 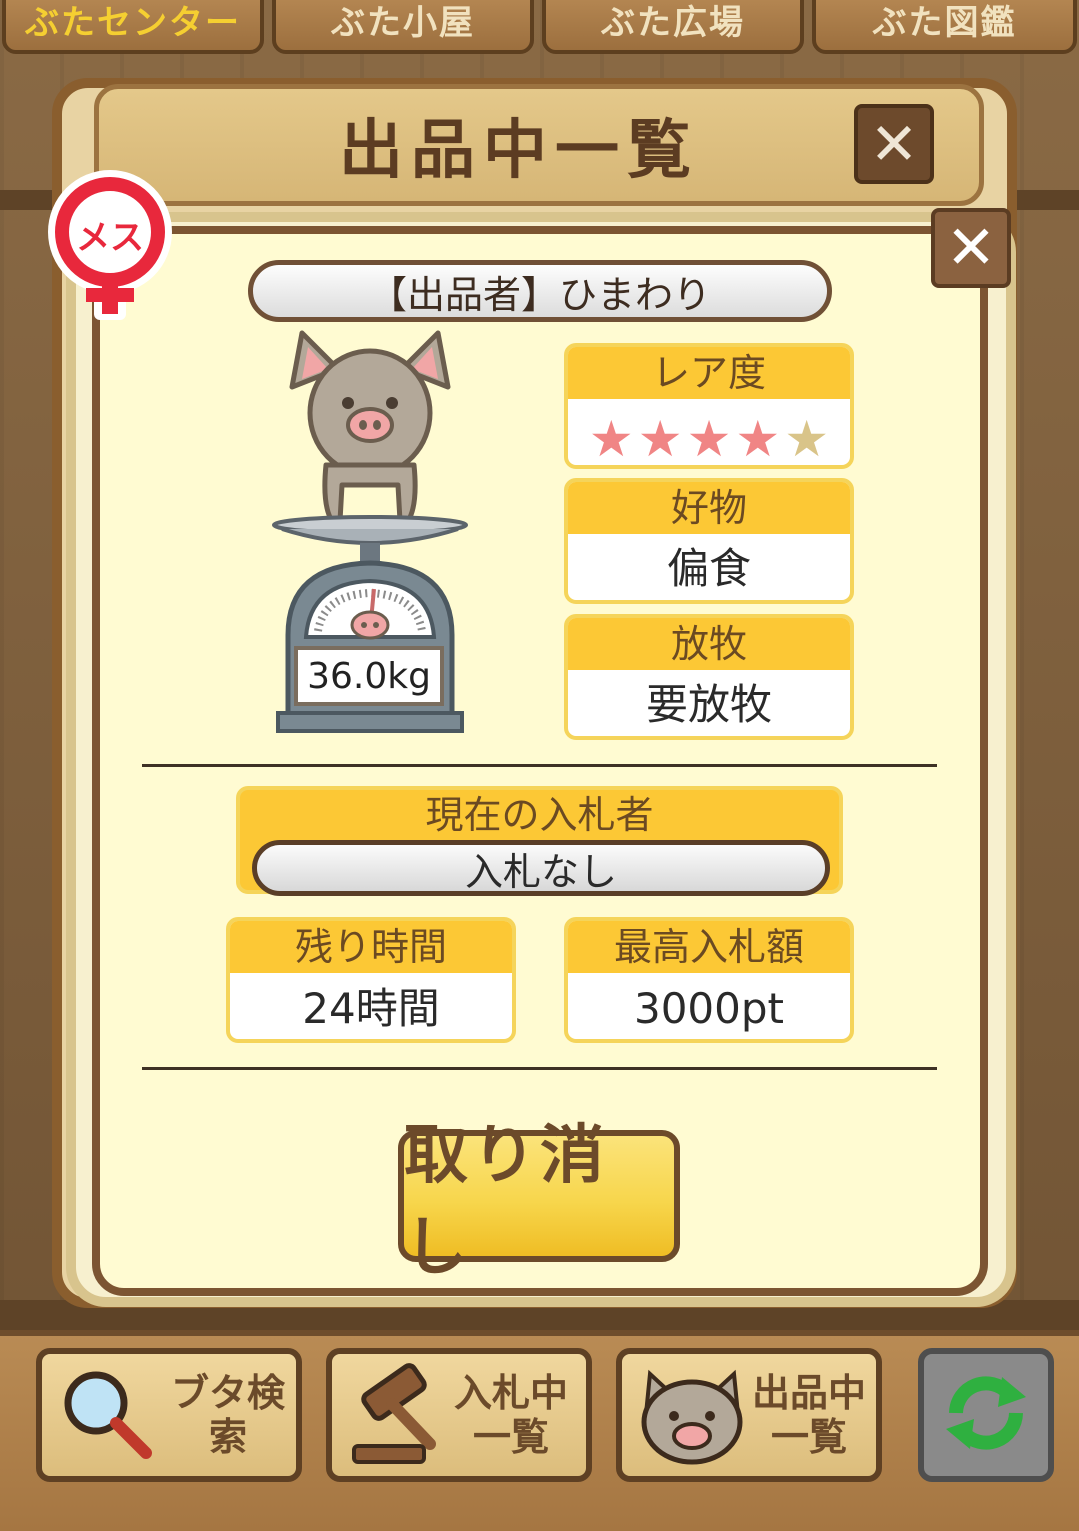 I want to click on tab-buta-encyclopedia: ぶた図鑑, so click(x=944, y=27).